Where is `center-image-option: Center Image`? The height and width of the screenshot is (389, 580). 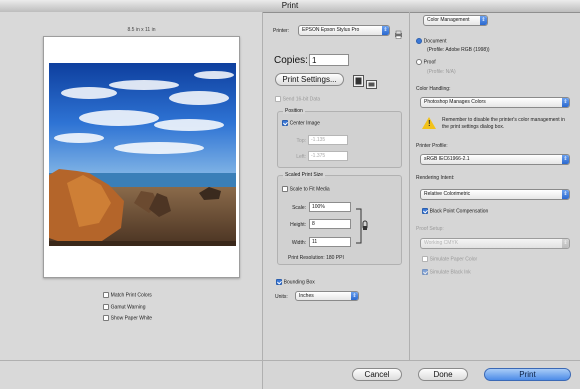 center-image-option: Center Image is located at coordinates (301, 123).